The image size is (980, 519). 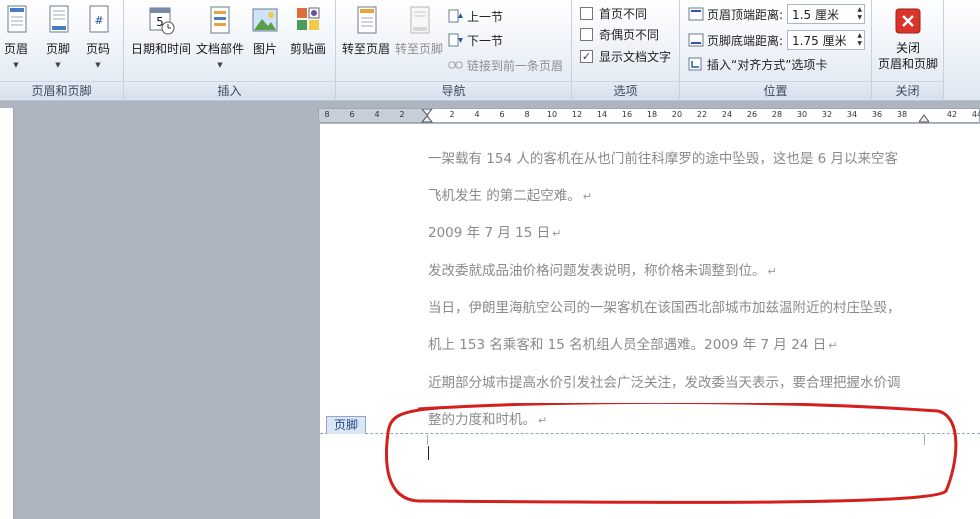 I want to click on clipart-icon, so click(x=308, y=18).